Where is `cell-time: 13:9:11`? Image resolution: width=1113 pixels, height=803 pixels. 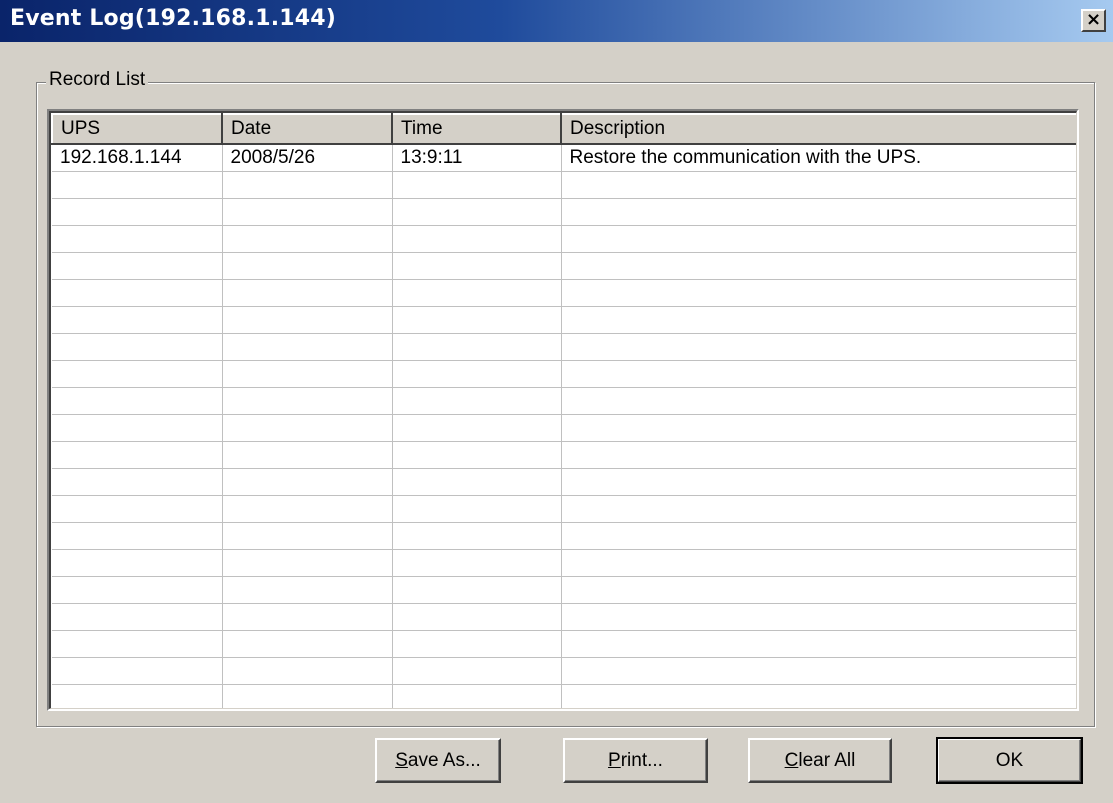 cell-time: 13:9:11 is located at coordinates (477, 158).